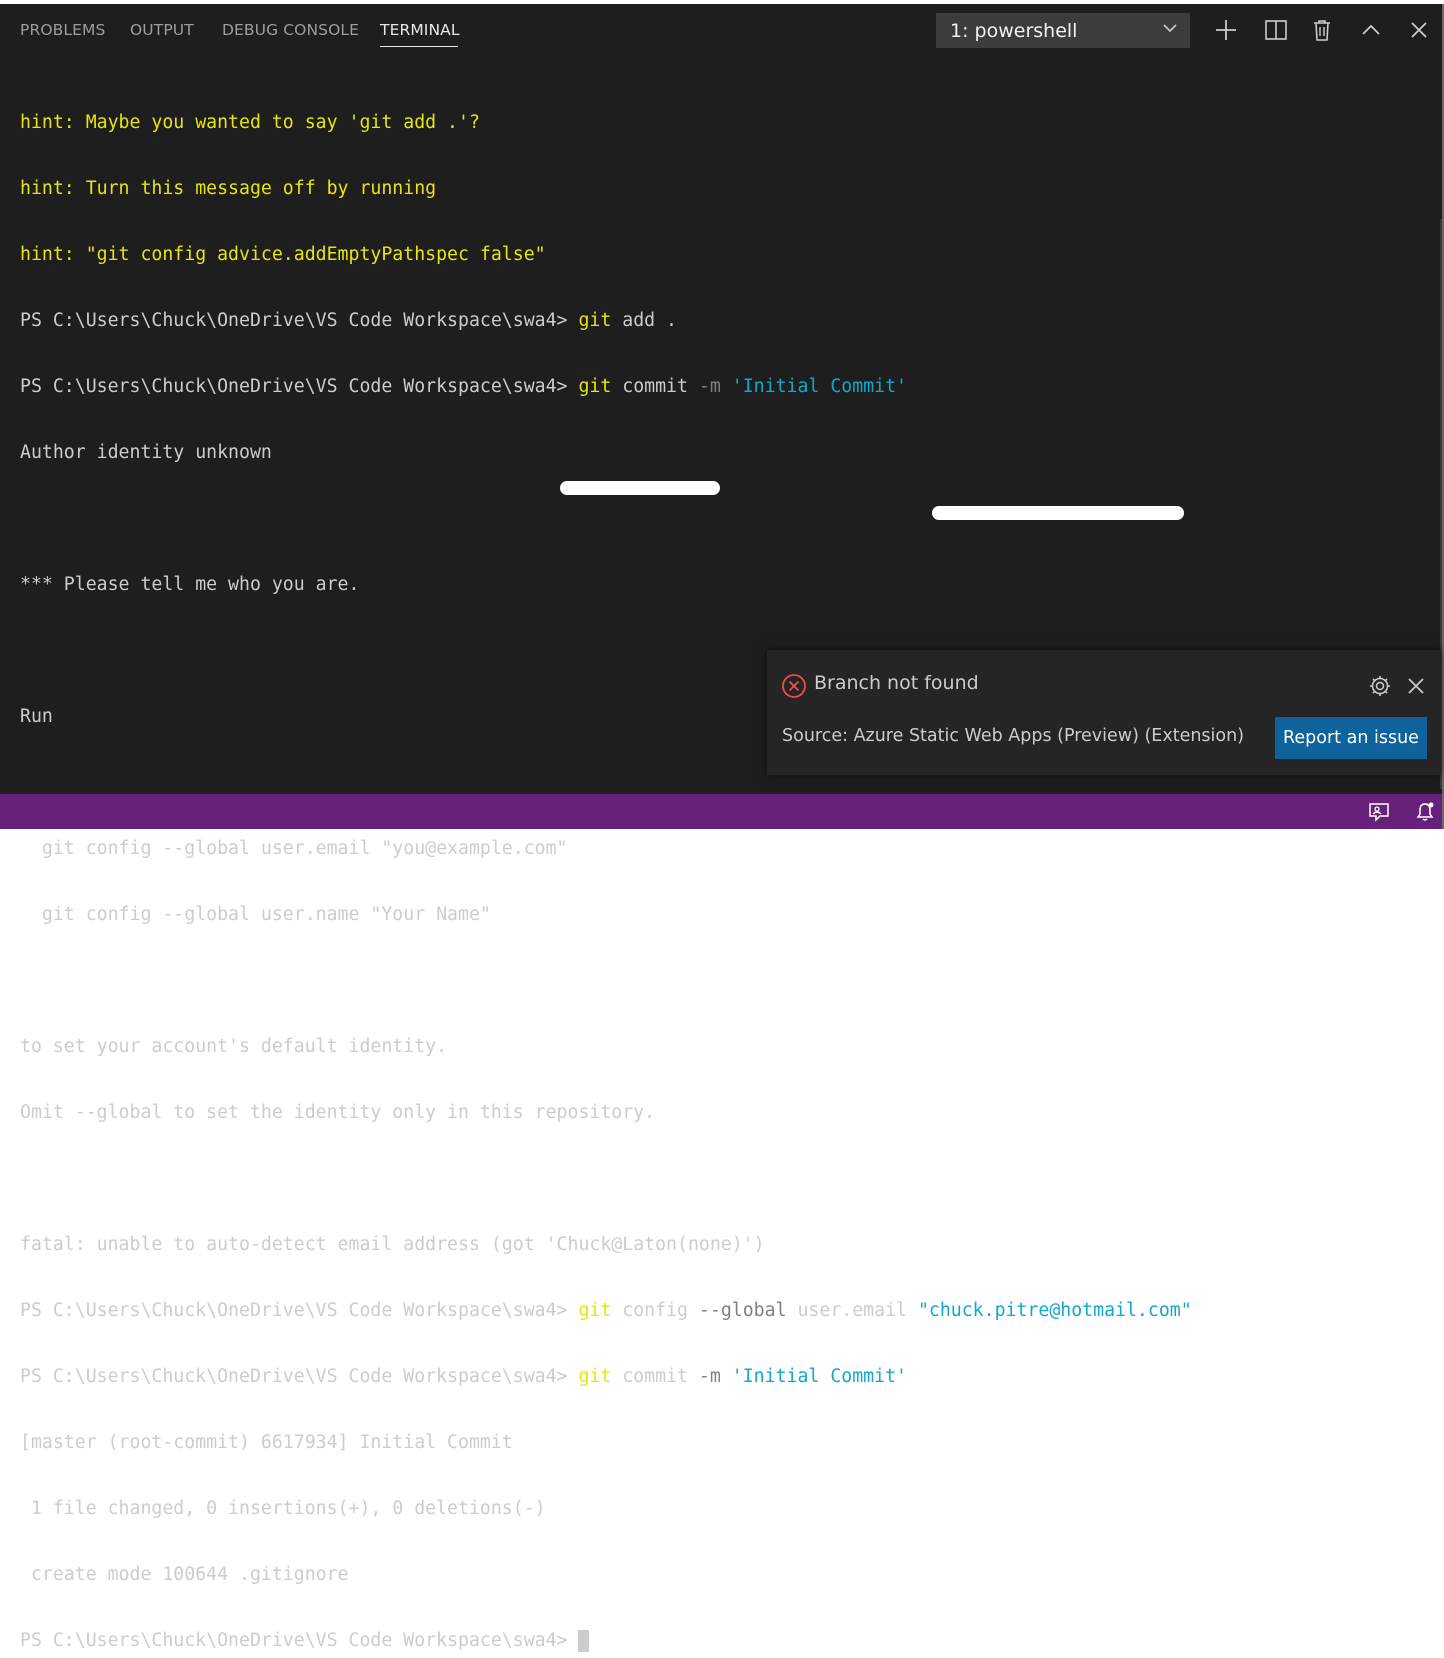 The image size is (1444, 1658). Describe the element at coordinates (184, 1574) in the screenshot. I see `terminal-line: create mode 100644 .gitignore` at that location.